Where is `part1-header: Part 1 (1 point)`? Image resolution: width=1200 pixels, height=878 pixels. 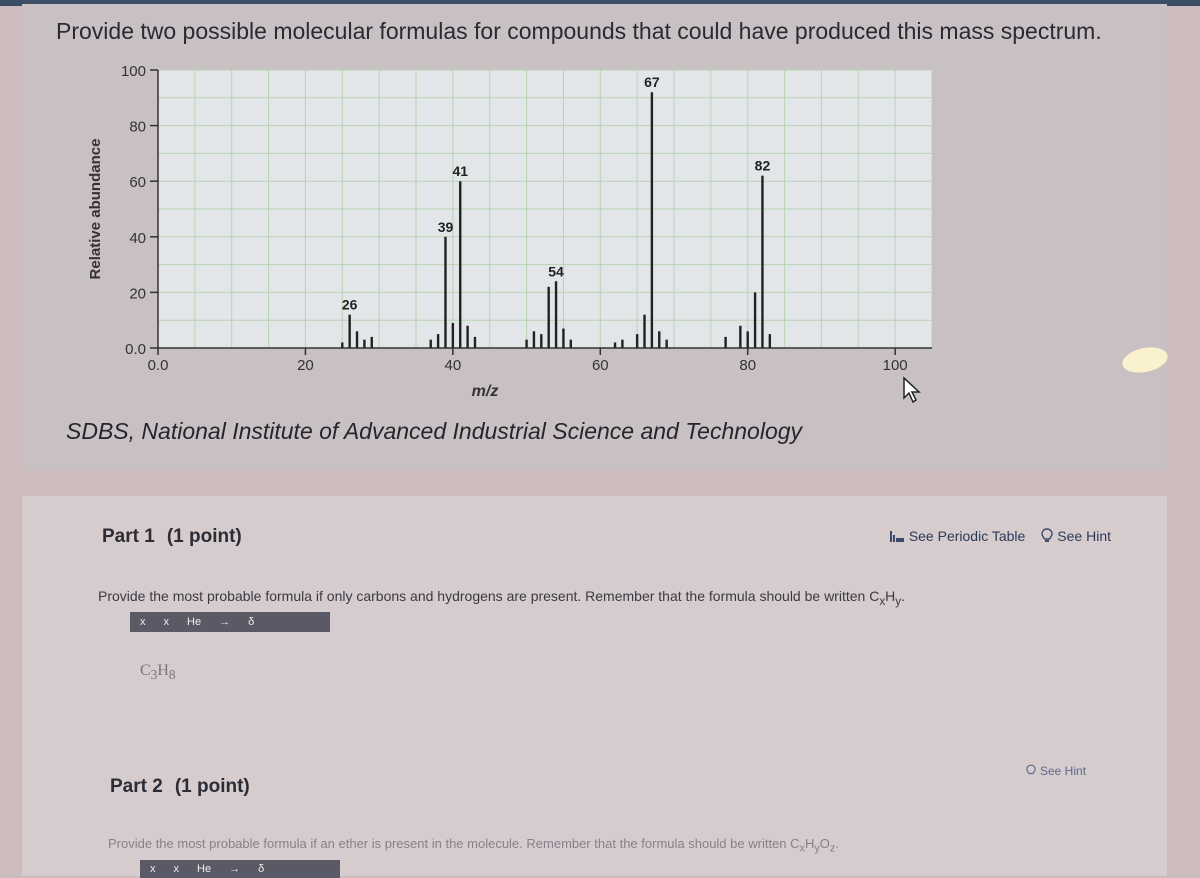
part1-header: Part 1 (1 point) is located at coordinates (172, 537).